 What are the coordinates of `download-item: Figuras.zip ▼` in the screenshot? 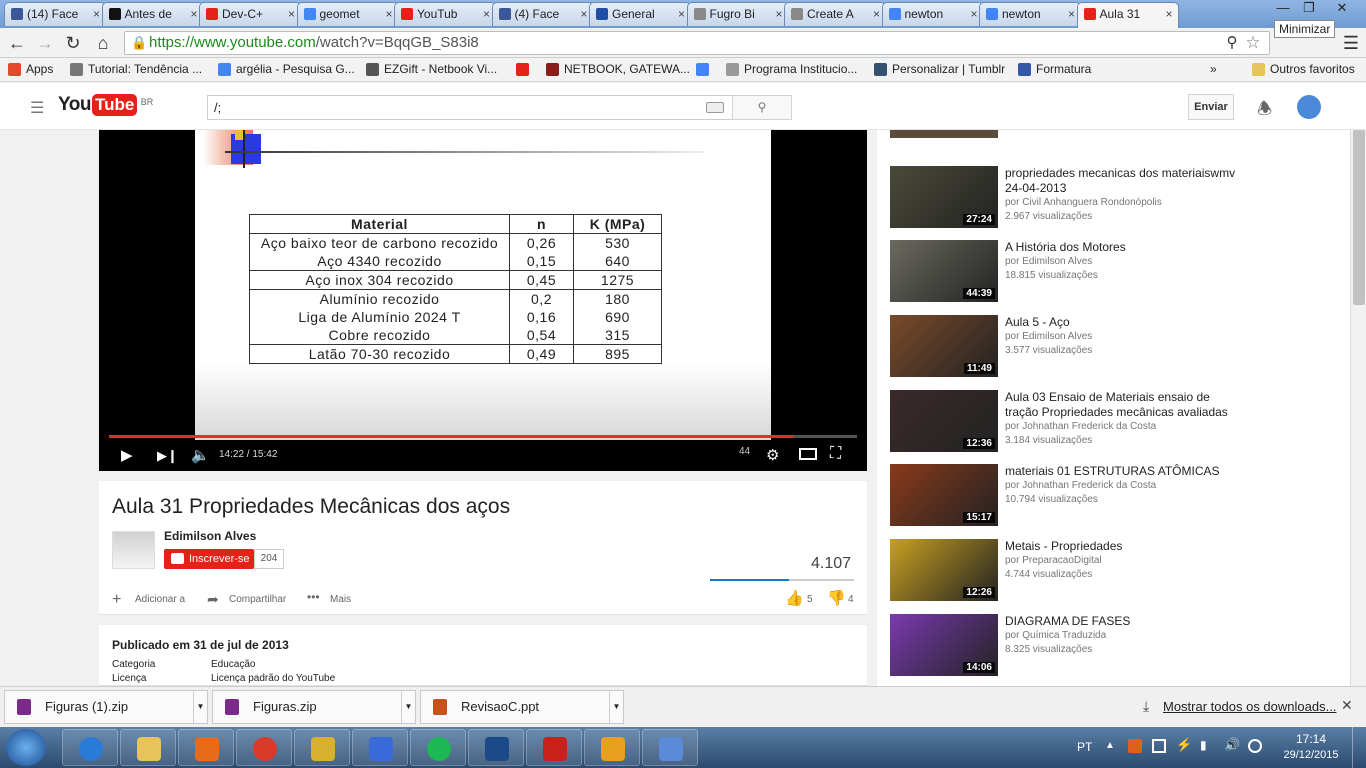 It's located at (314, 707).